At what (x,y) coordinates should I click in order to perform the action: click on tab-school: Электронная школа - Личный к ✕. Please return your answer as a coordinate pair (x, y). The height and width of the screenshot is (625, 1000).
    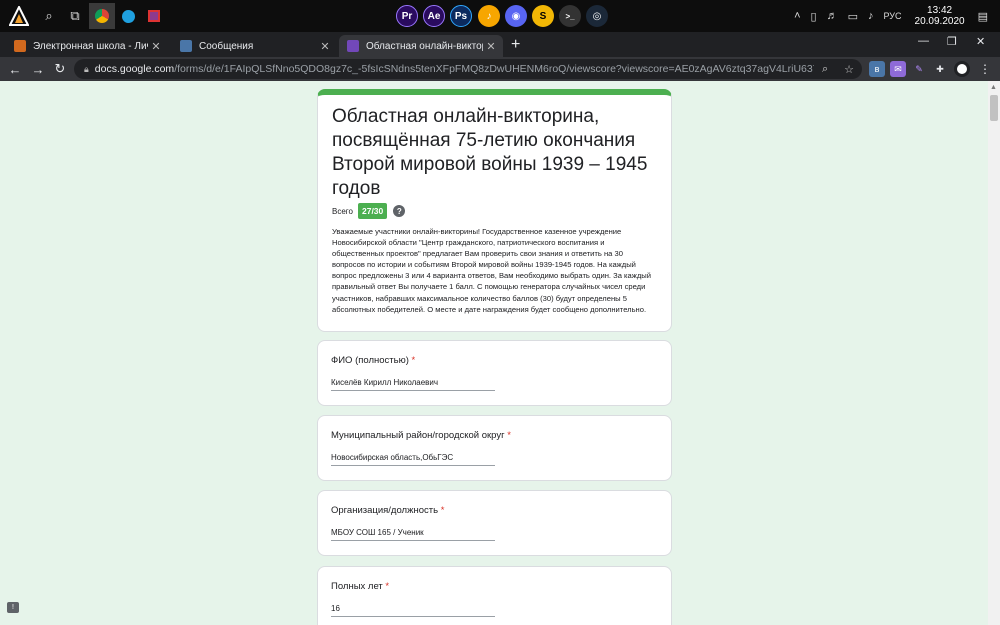
    Looking at the image, I should click on (87, 46).